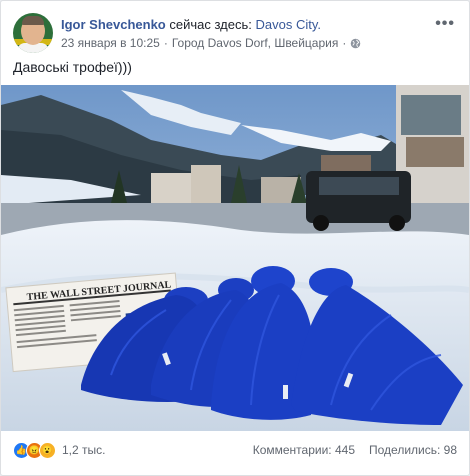  What do you see at coordinates (210, 24) in the screenshot?
I see `checkin-prefix: сейчас здесь:` at bounding box center [210, 24].